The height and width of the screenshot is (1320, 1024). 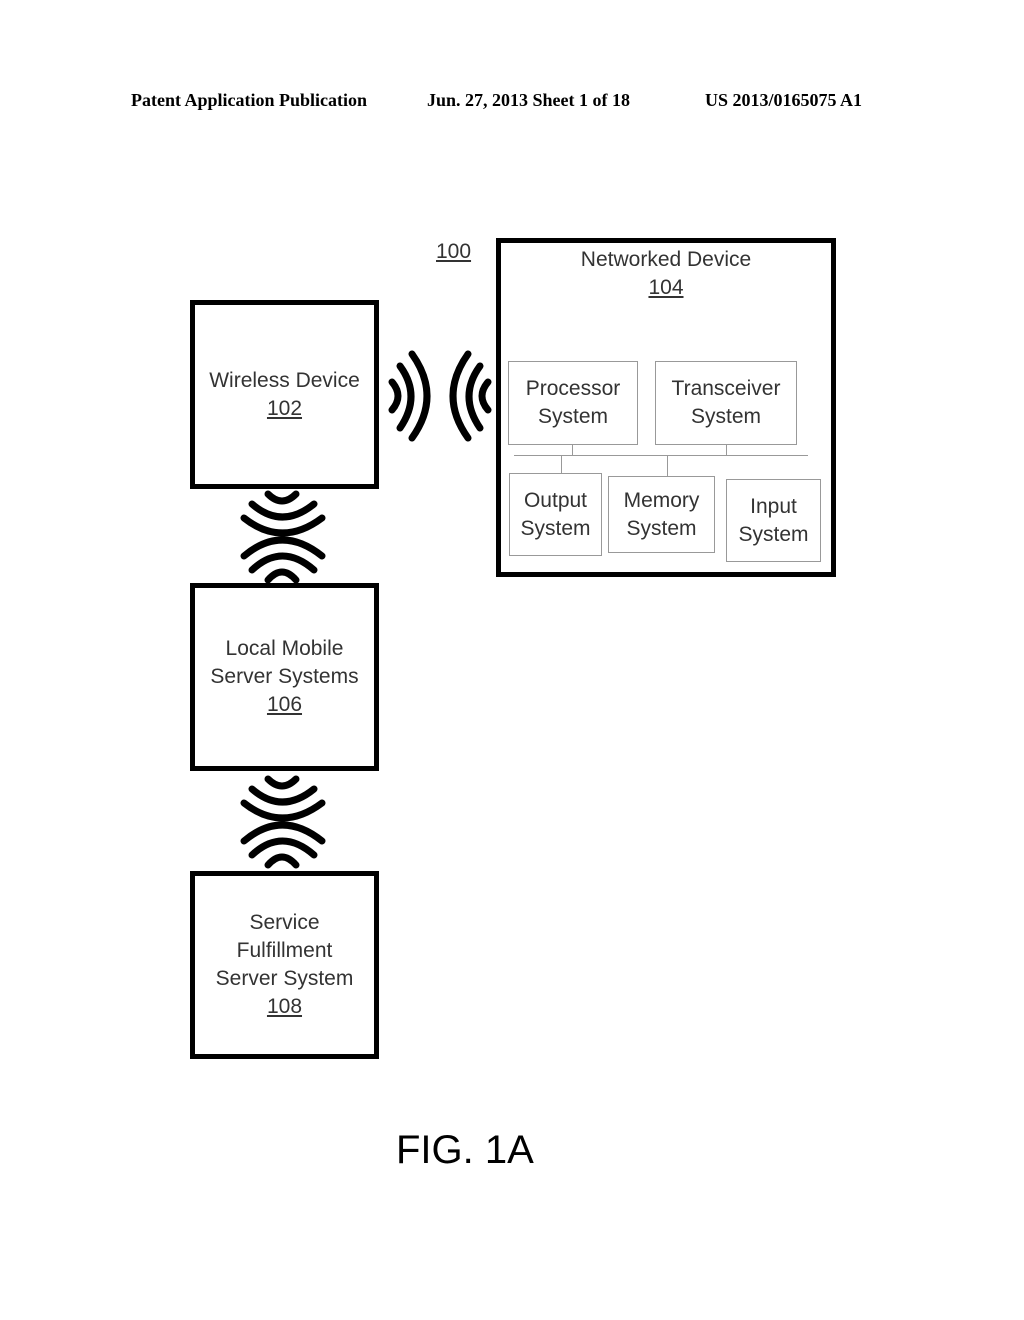 I want to click on networked-device-ref: 104, so click(x=666, y=287).